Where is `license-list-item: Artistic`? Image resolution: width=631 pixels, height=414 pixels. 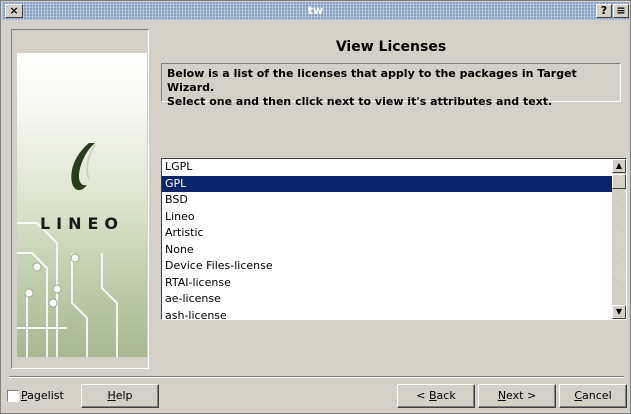 license-list-item: Artistic is located at coordinates (387, 233).